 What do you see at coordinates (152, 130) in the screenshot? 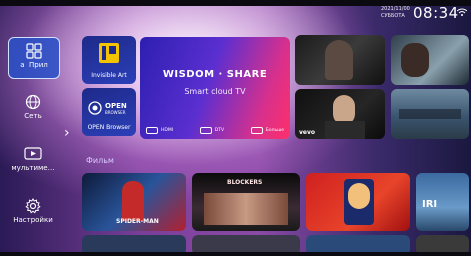
I see `hdmi-icon` at bounding box center [152, 130].